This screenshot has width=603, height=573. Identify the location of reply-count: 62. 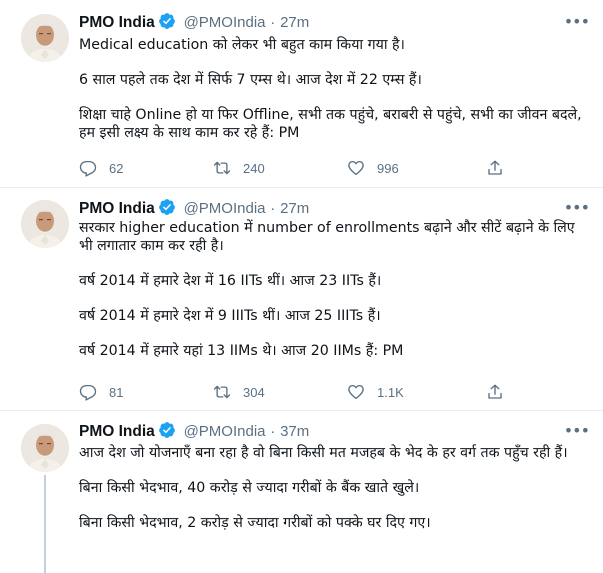
(116, 168).